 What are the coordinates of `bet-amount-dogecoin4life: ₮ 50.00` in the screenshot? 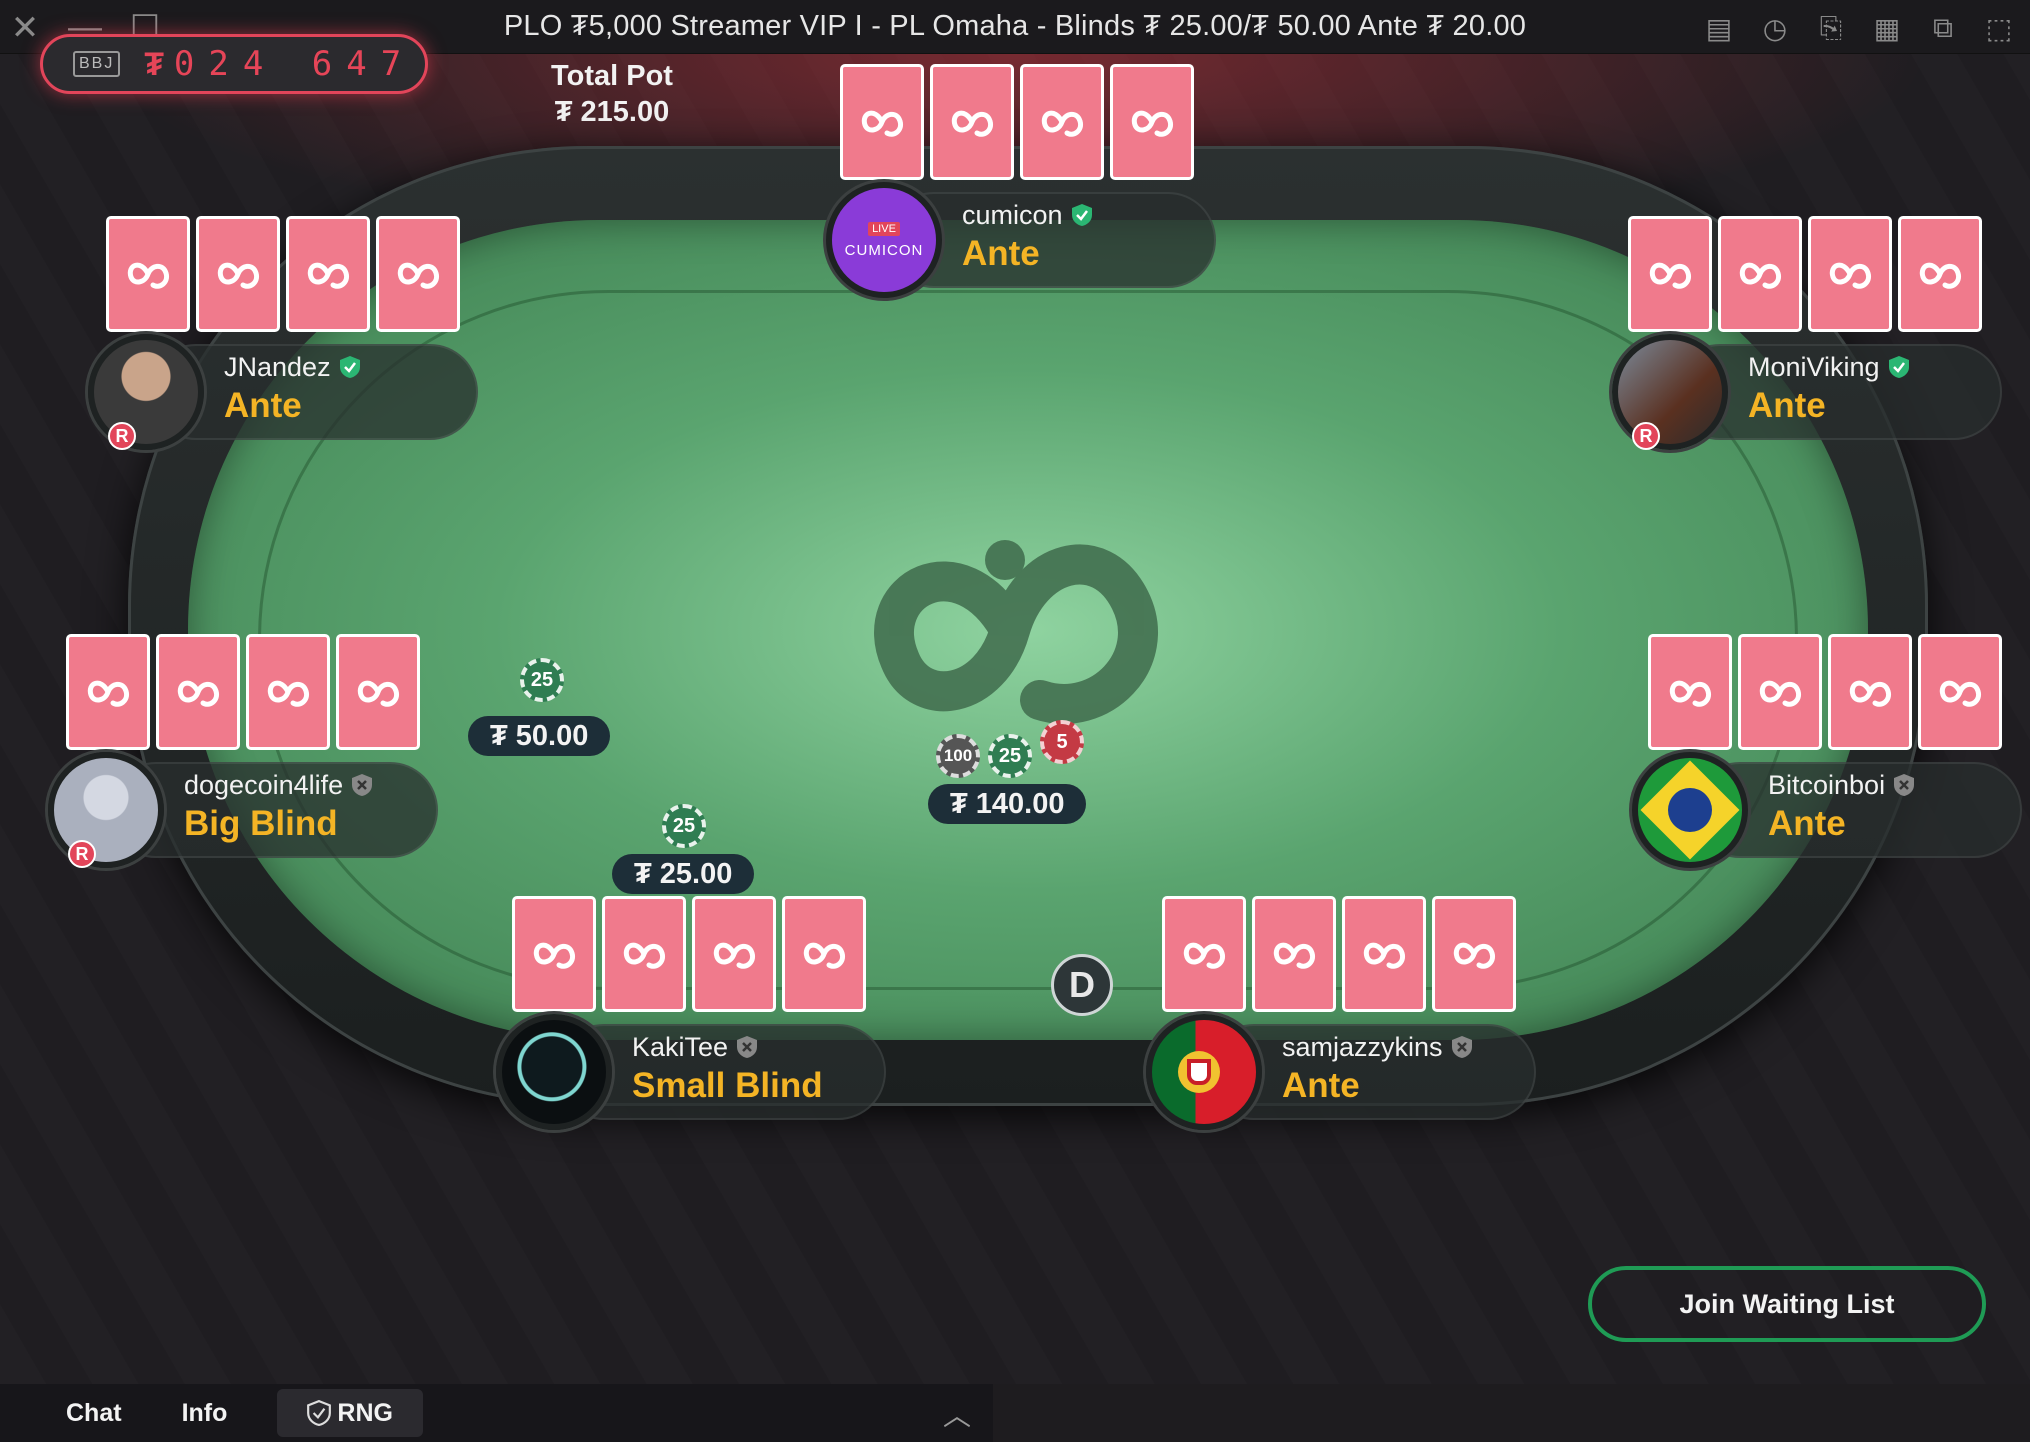 It's located at (539, 736).